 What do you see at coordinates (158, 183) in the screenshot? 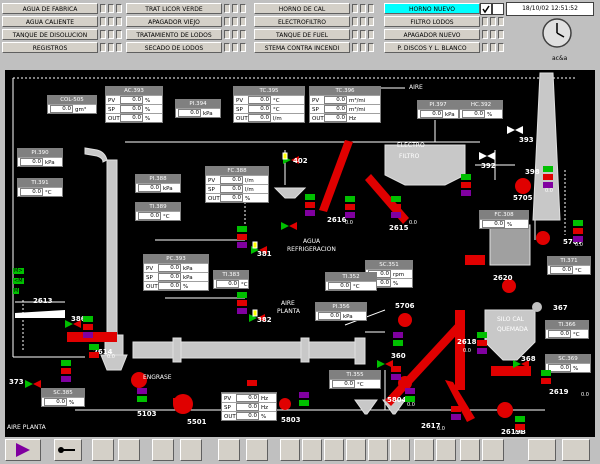
I see `instrument-panel: PI.388 0.0 kPa` at bounding box center [158, 183].